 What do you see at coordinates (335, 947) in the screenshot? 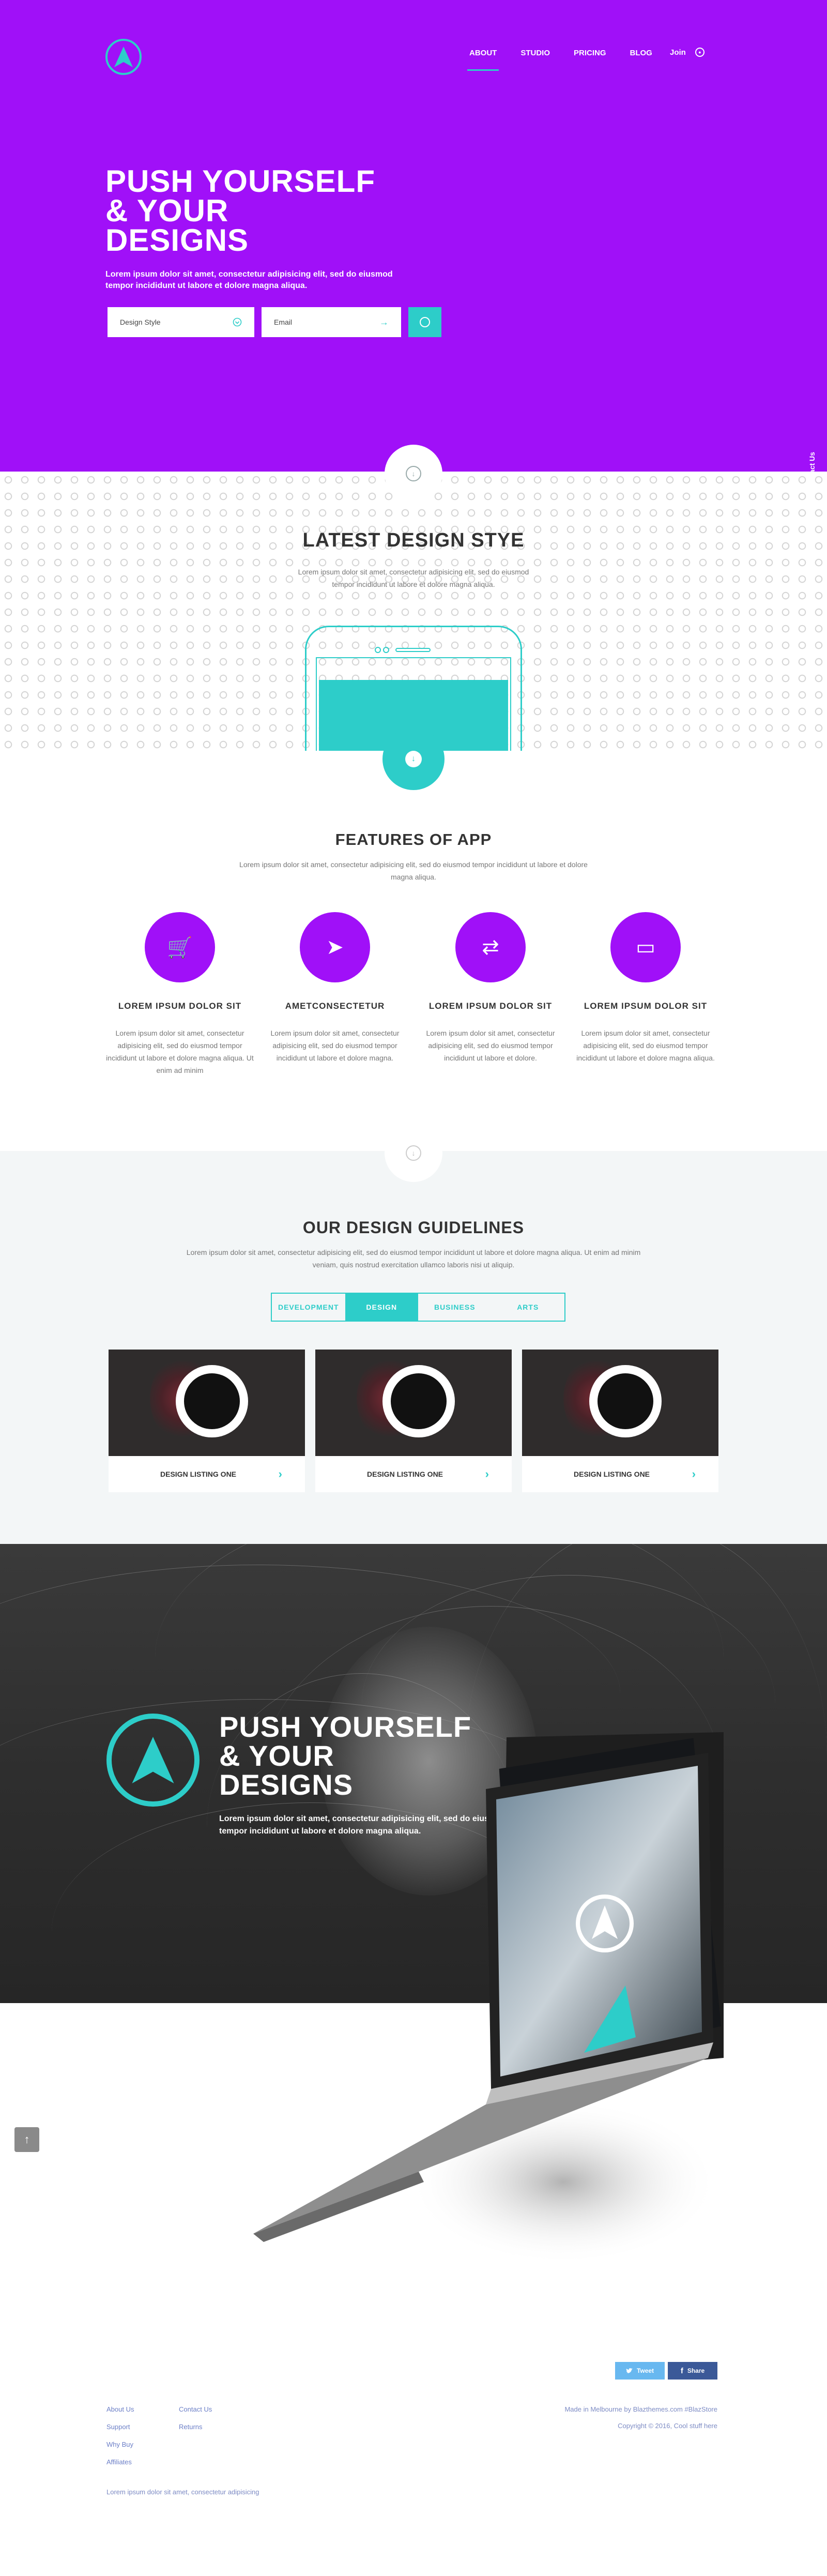
I see `send-icon: ➤` at bounding box center [335, 947].